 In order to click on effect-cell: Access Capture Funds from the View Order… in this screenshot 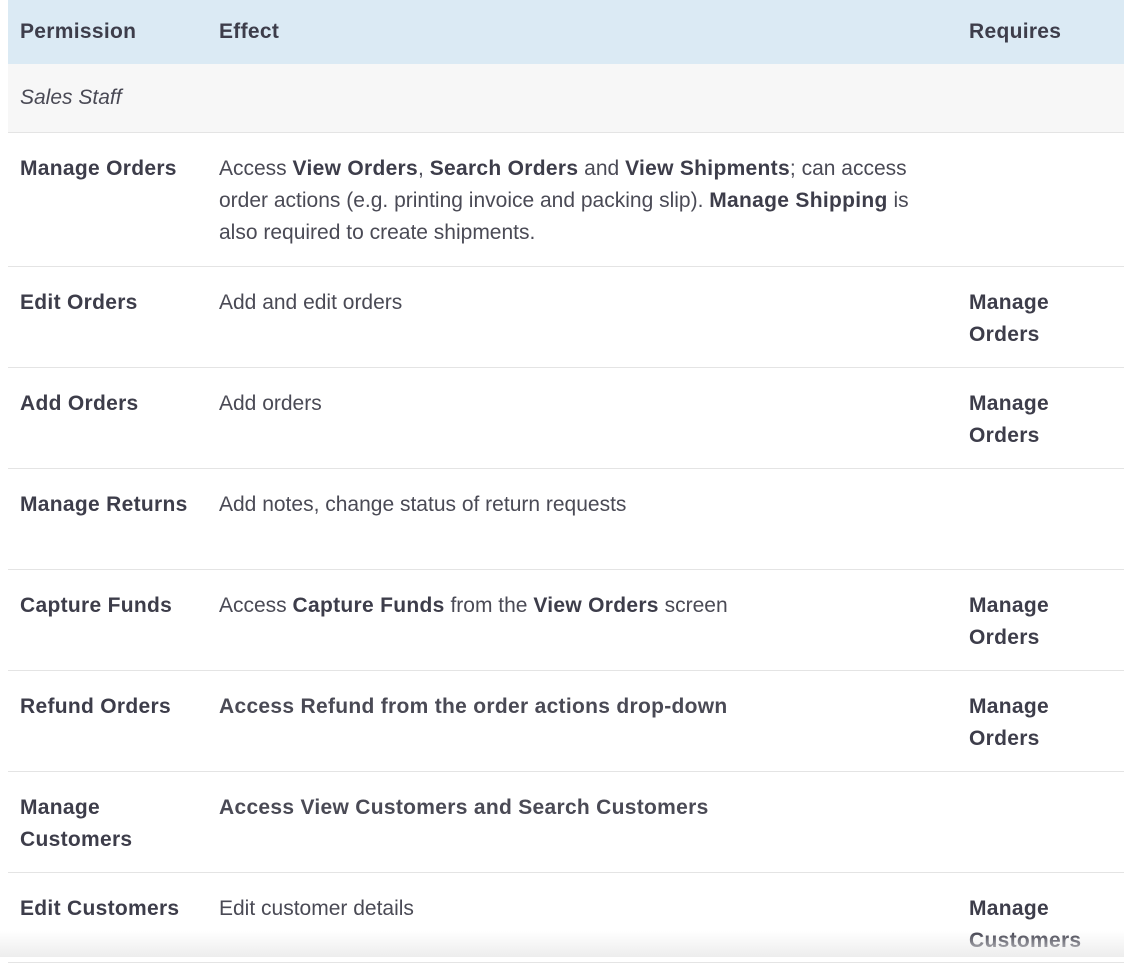, I will do `click(582, 620)`.